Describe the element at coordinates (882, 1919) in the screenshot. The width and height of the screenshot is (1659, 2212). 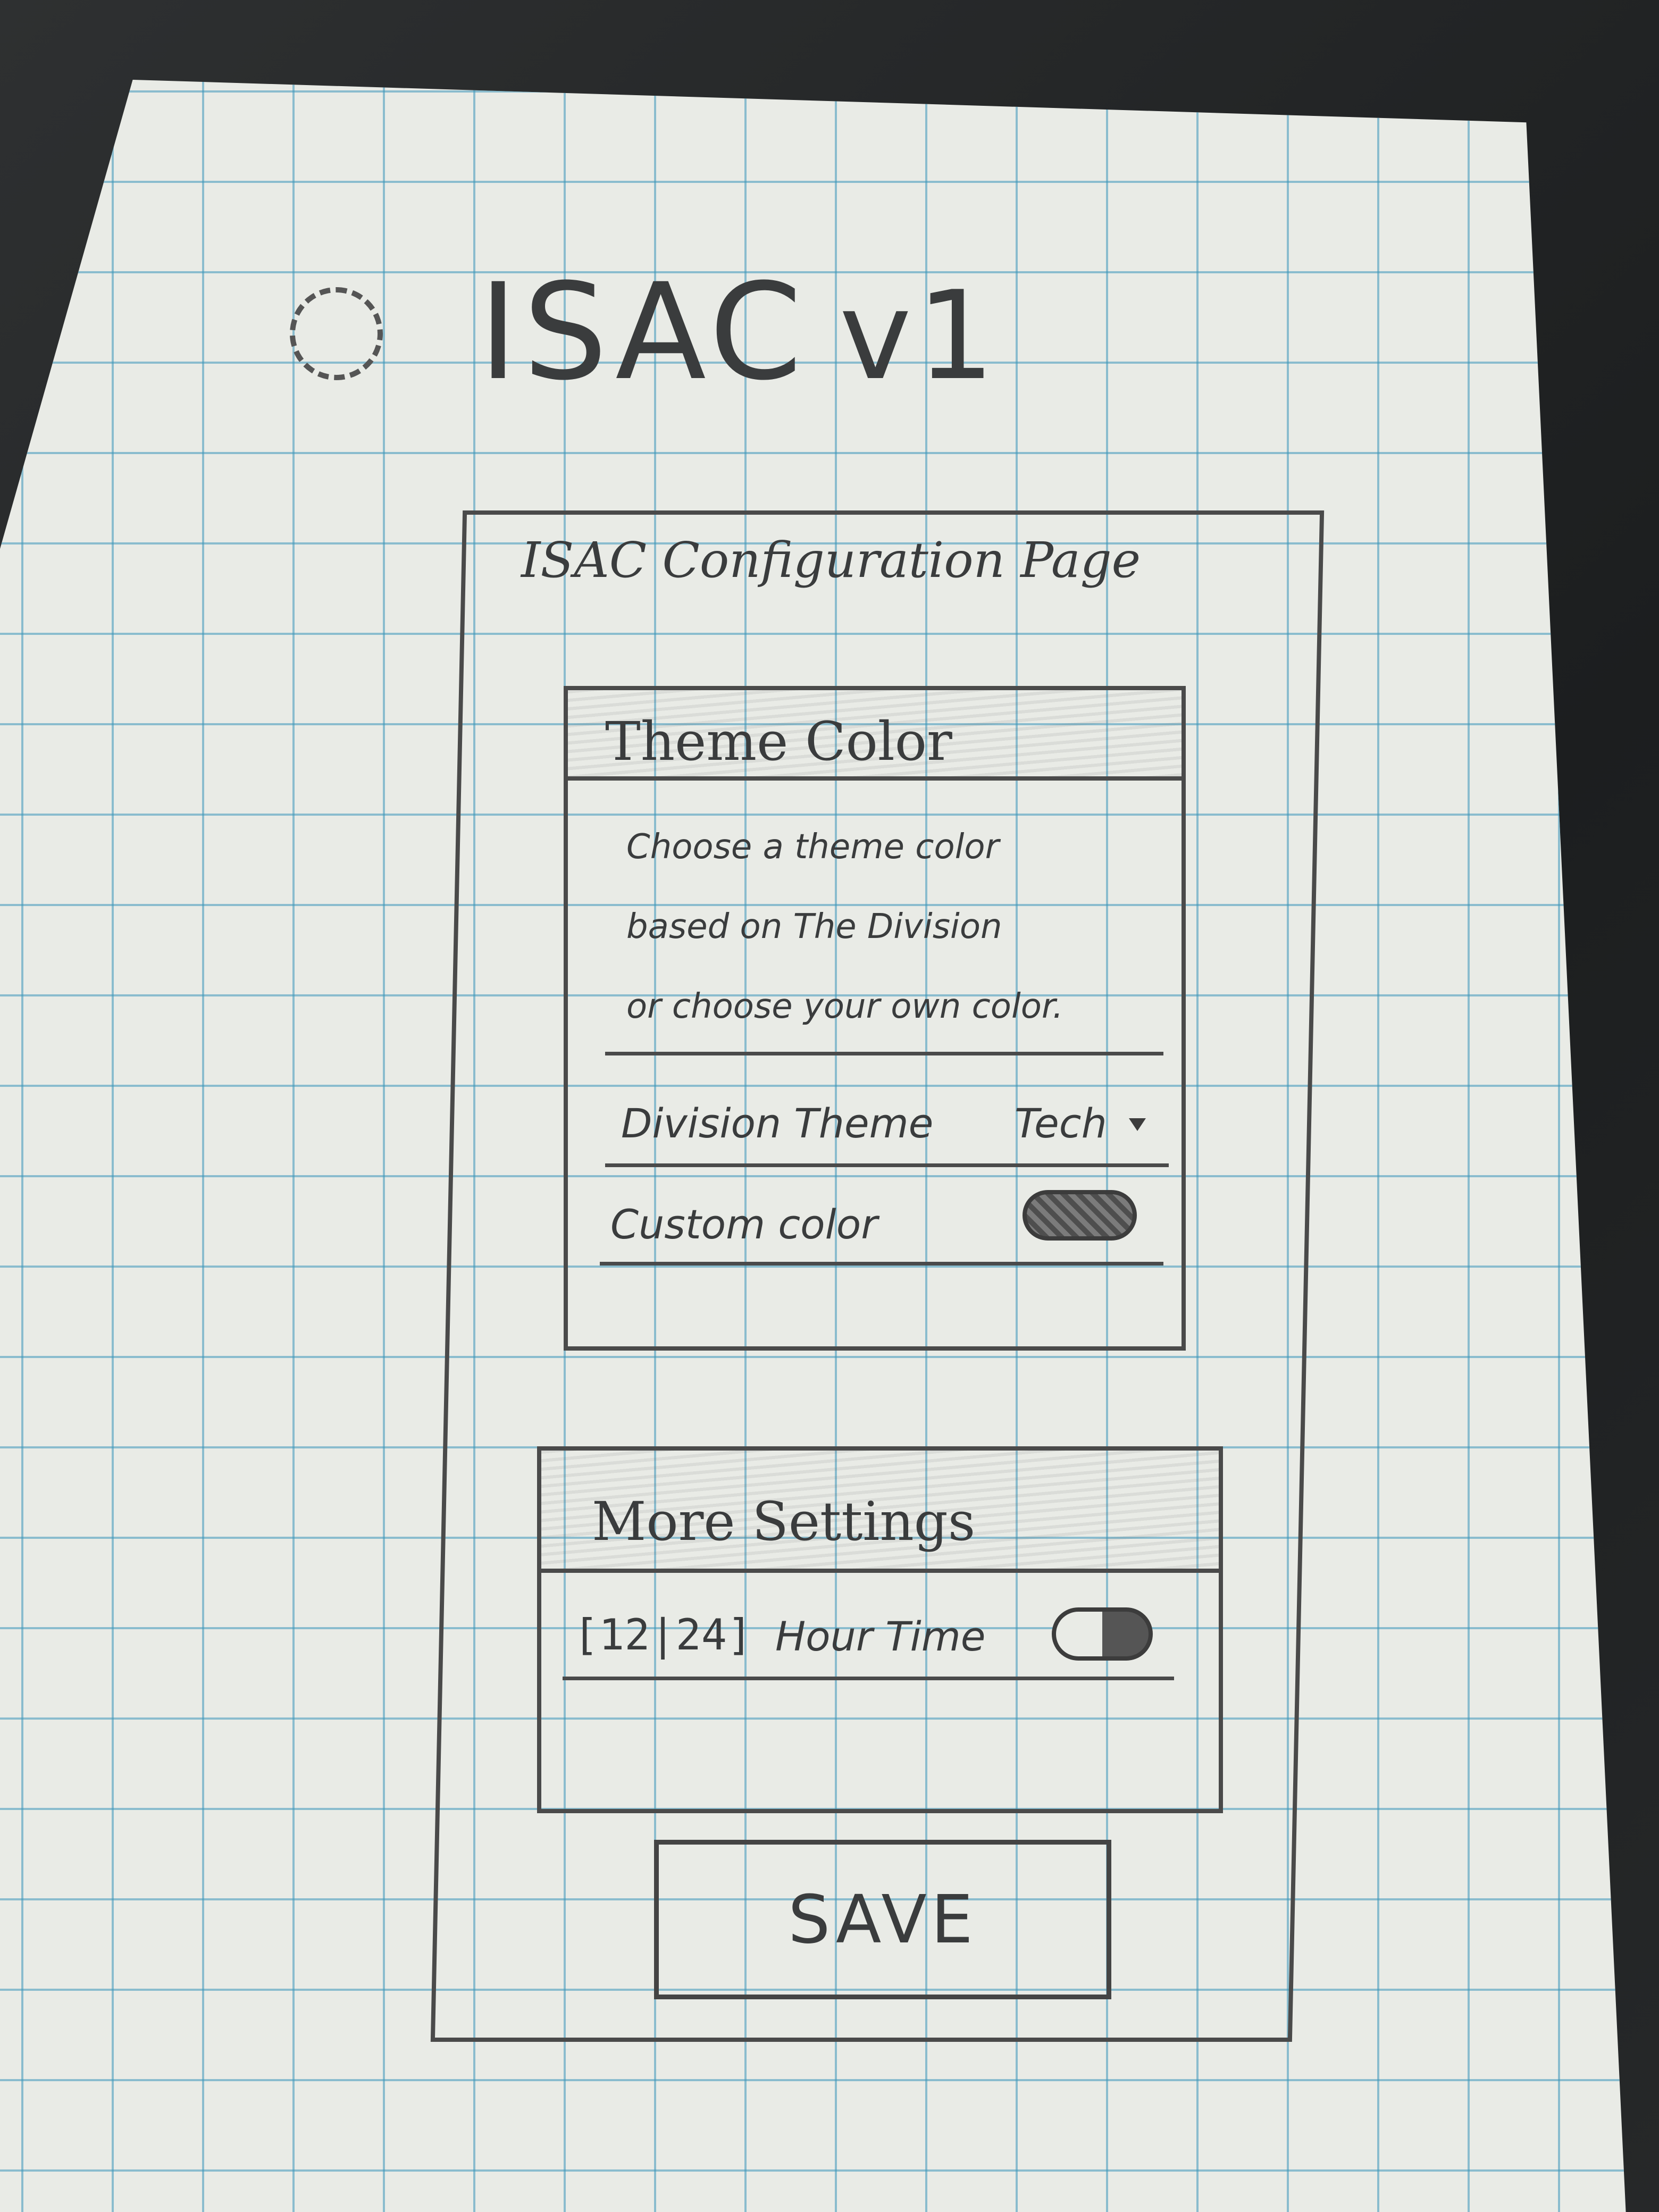
I see `save-button: SAVE` at that location.